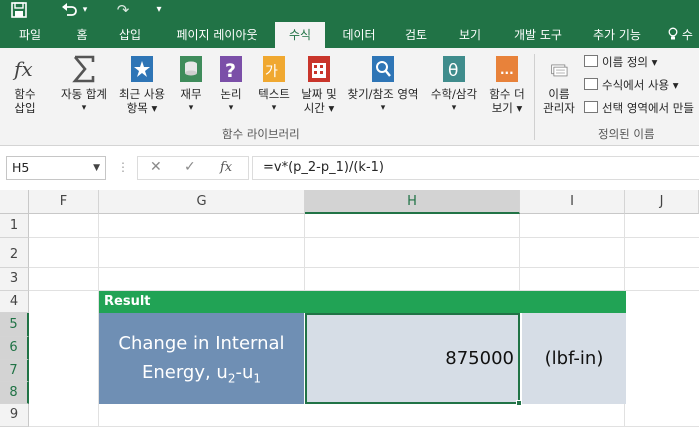 The image size is (699, 427). Describe the element at coordinates (454, 94) in the screenshot. I see `math-trig-label-1: 수학/삼각` at that location.